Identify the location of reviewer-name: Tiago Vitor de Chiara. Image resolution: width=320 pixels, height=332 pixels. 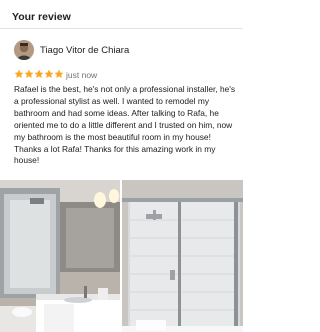
(84, 50).